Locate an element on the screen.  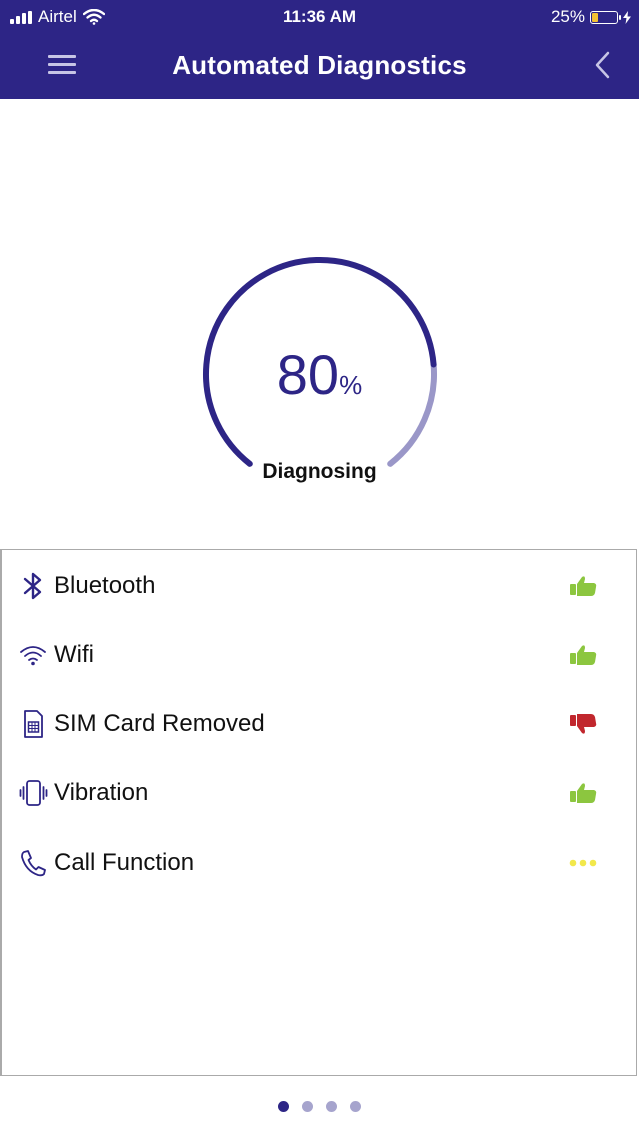
progress-percent: 80% is located at coordinates (319, 374).